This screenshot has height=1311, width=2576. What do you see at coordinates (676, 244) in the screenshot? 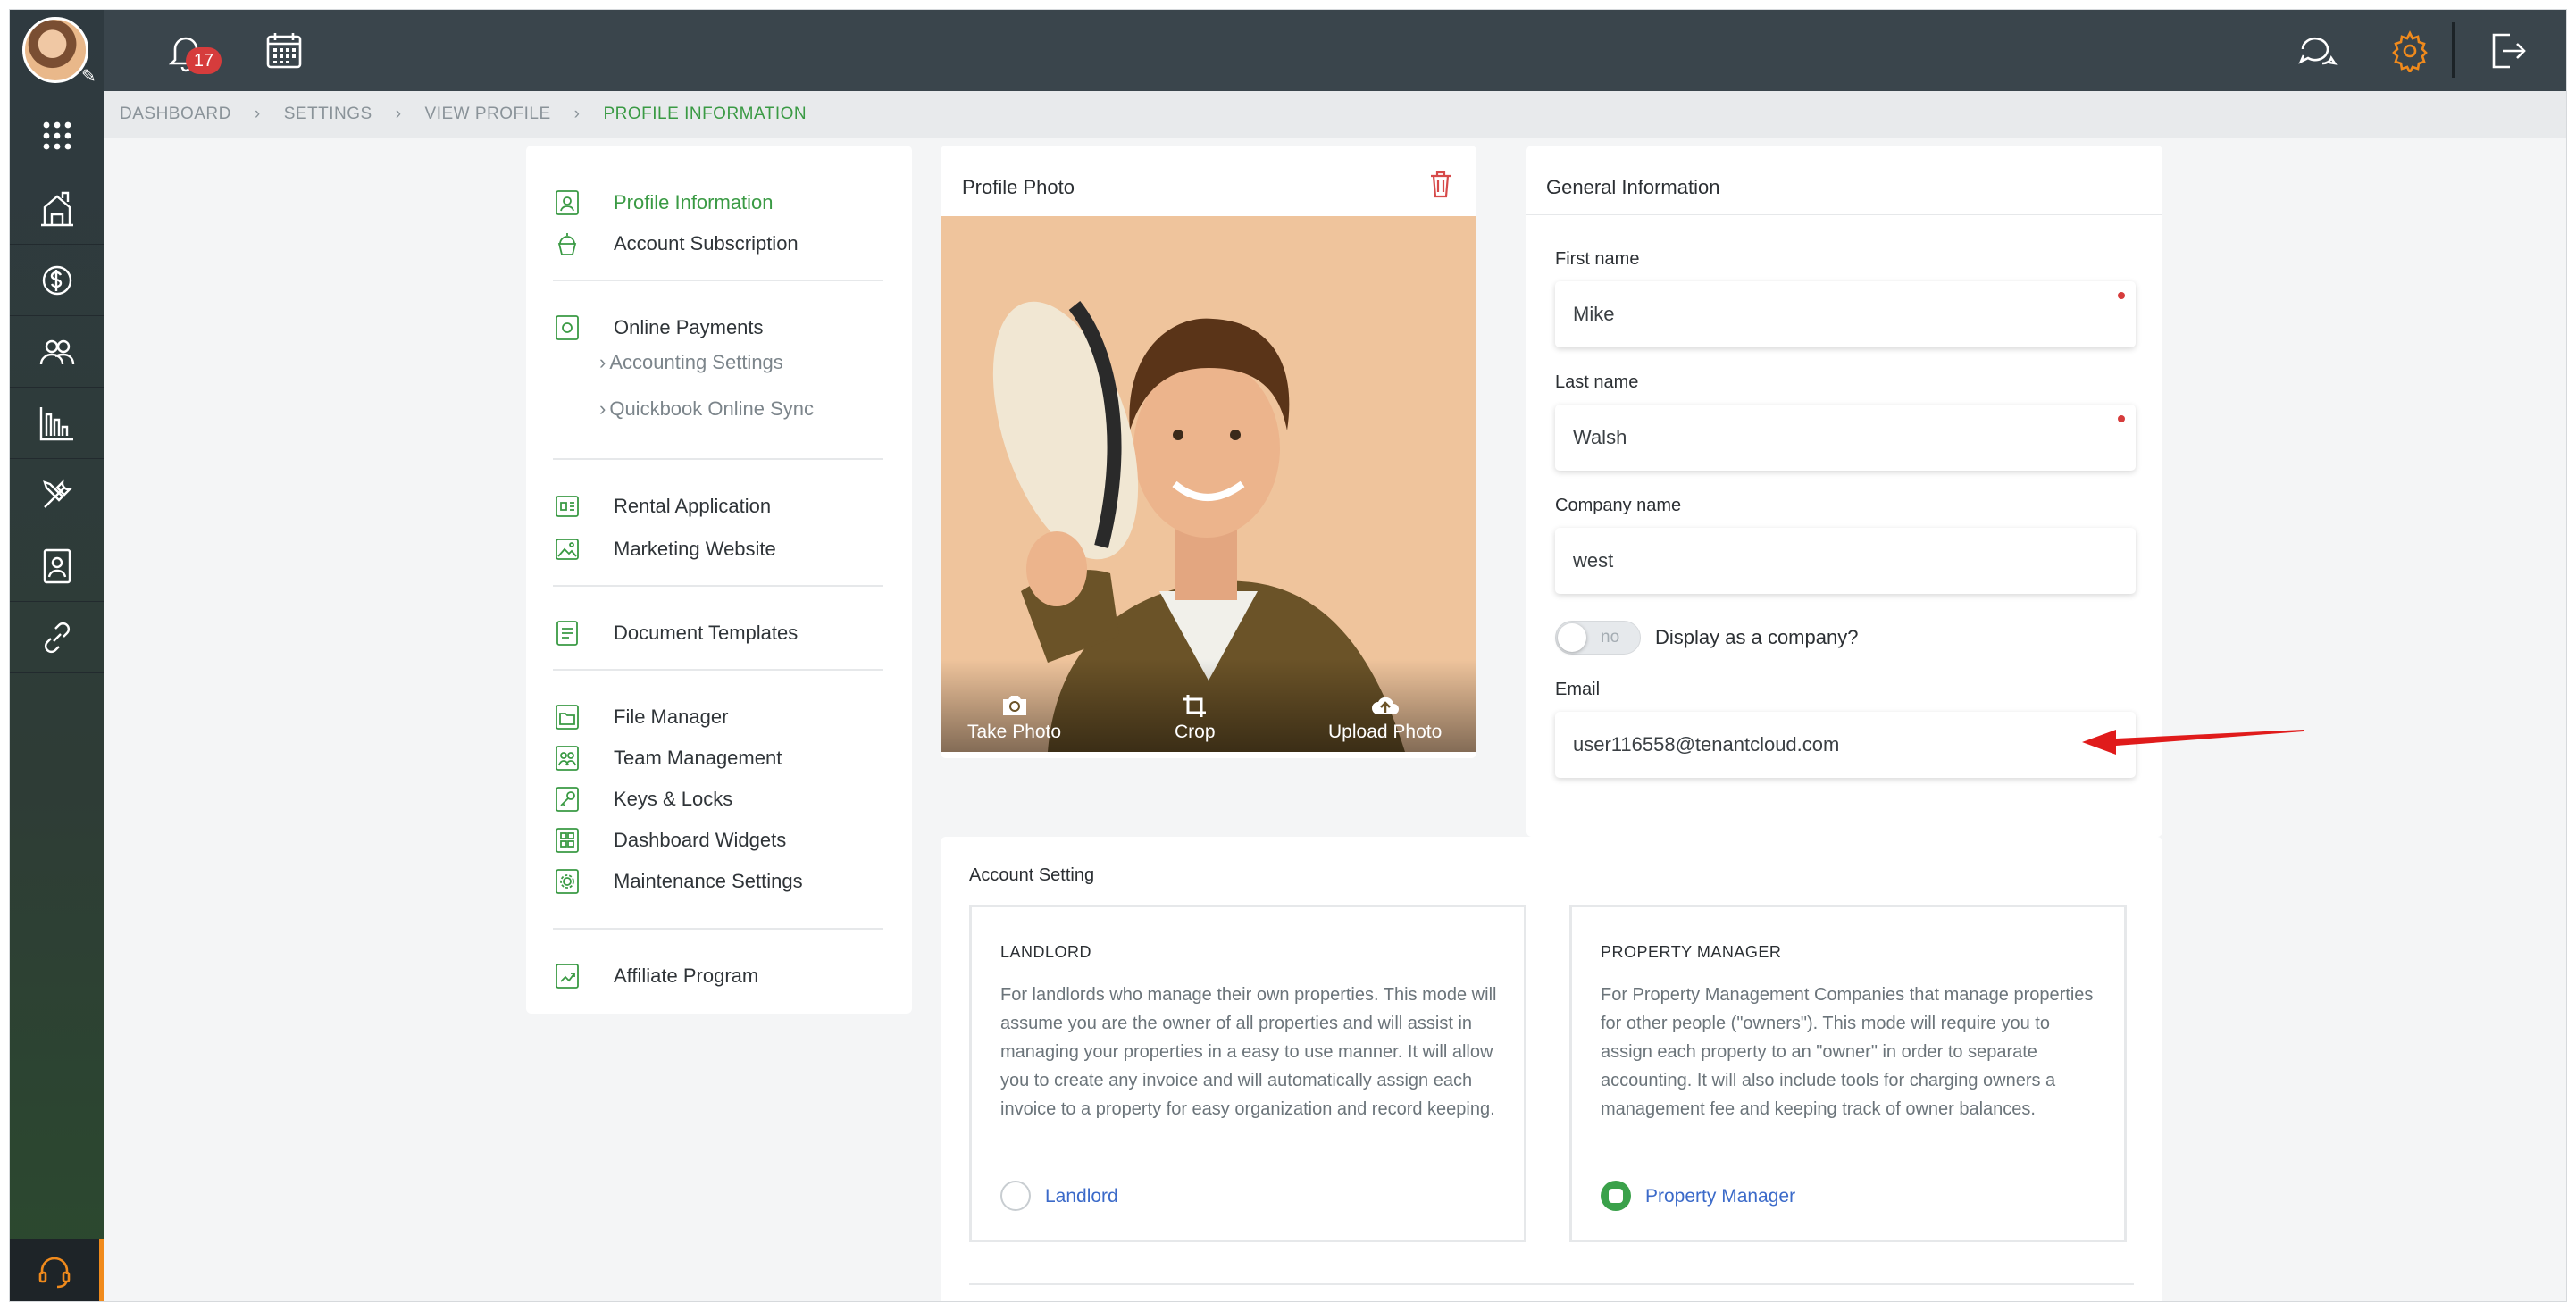
I see `menu-account-subscription: Account Subscription` at bounding box center [676, 244].